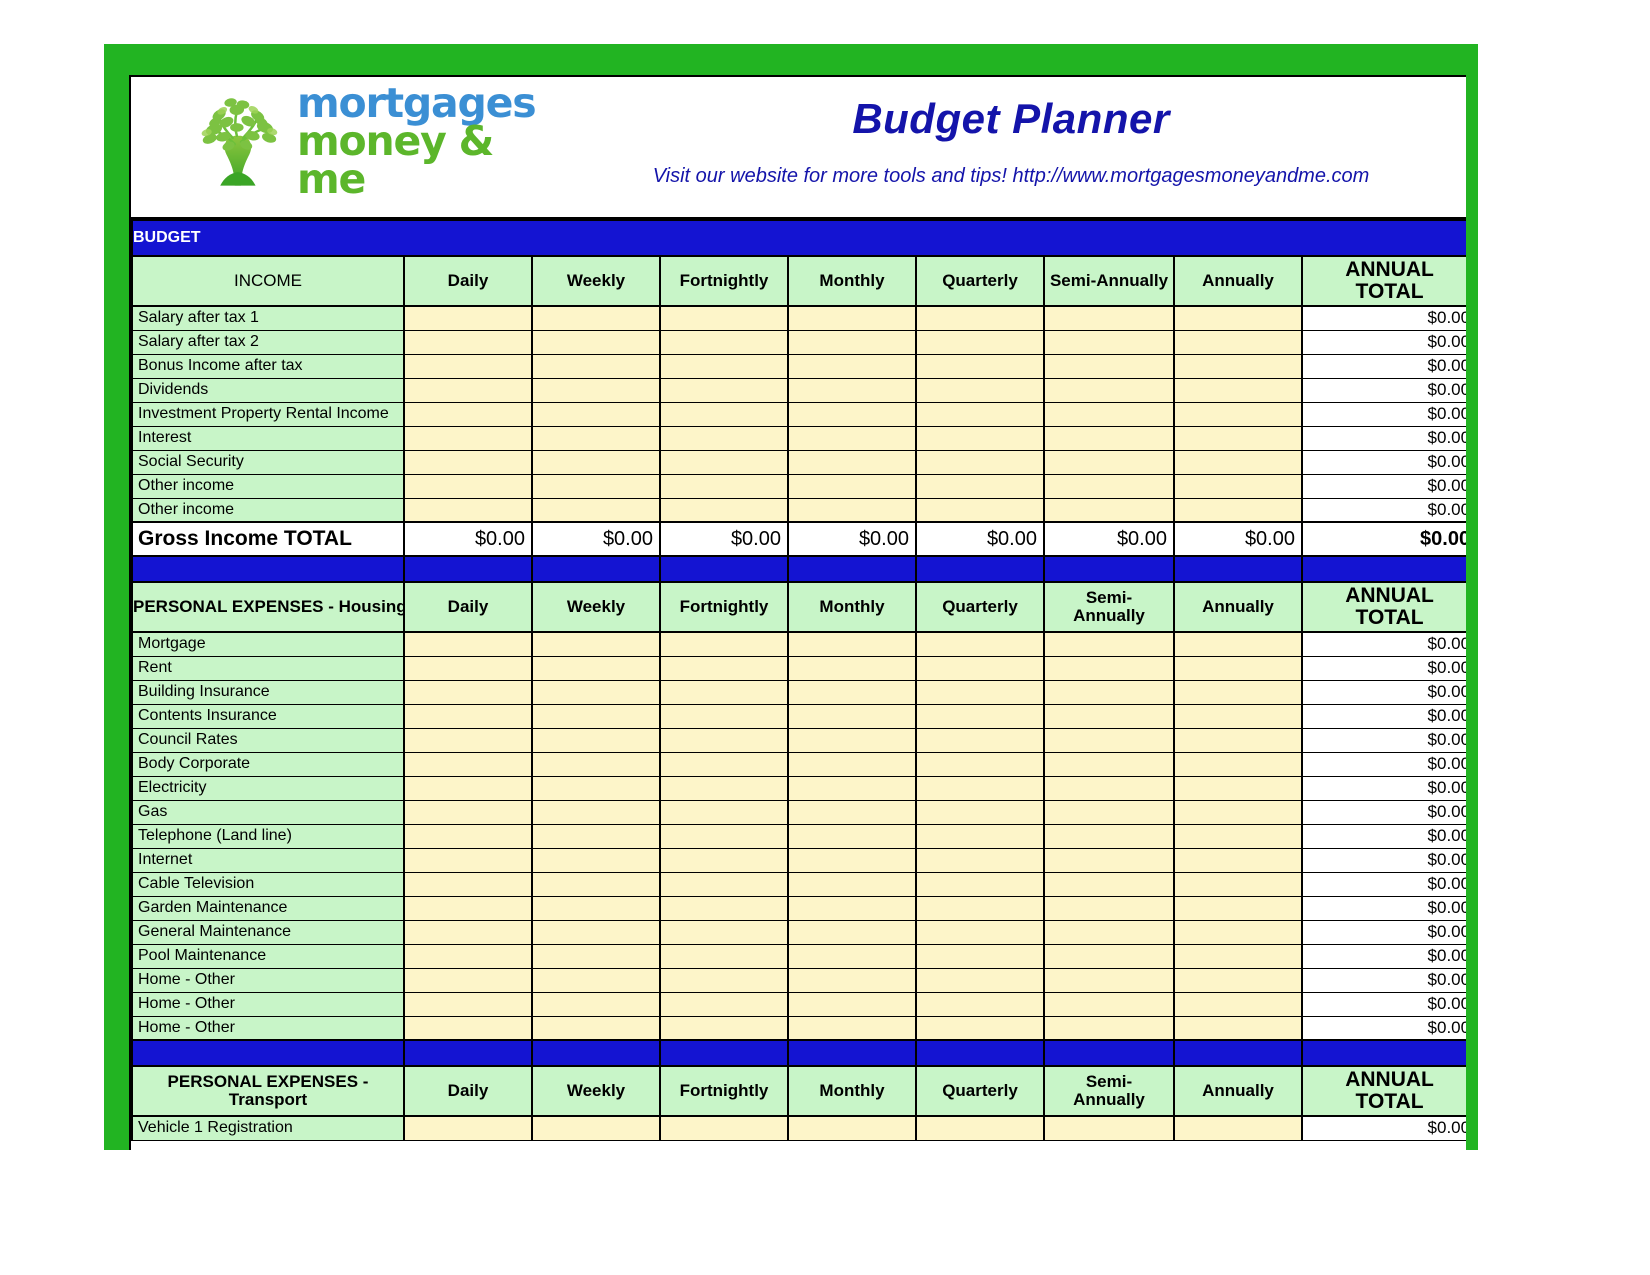  What do you see at coordinates (980, 366) in the screenshot?
I see `entry-cell-income-2-quarterly` at bounding box center [980, 366].